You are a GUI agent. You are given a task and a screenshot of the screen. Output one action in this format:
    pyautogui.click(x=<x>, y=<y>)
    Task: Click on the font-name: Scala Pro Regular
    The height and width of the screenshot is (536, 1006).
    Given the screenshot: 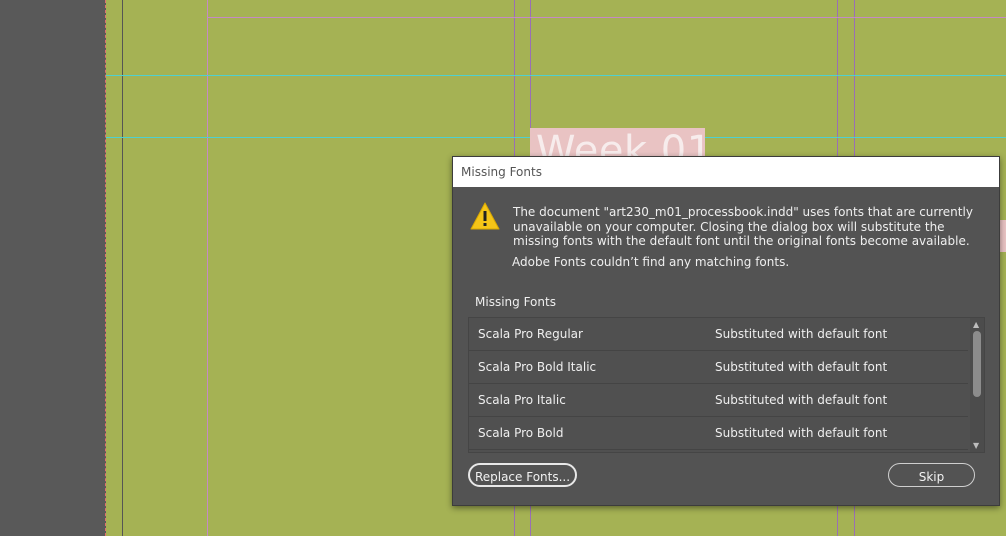 What is the action you would take?
    pyautogui.click(x=530, y=334)
    